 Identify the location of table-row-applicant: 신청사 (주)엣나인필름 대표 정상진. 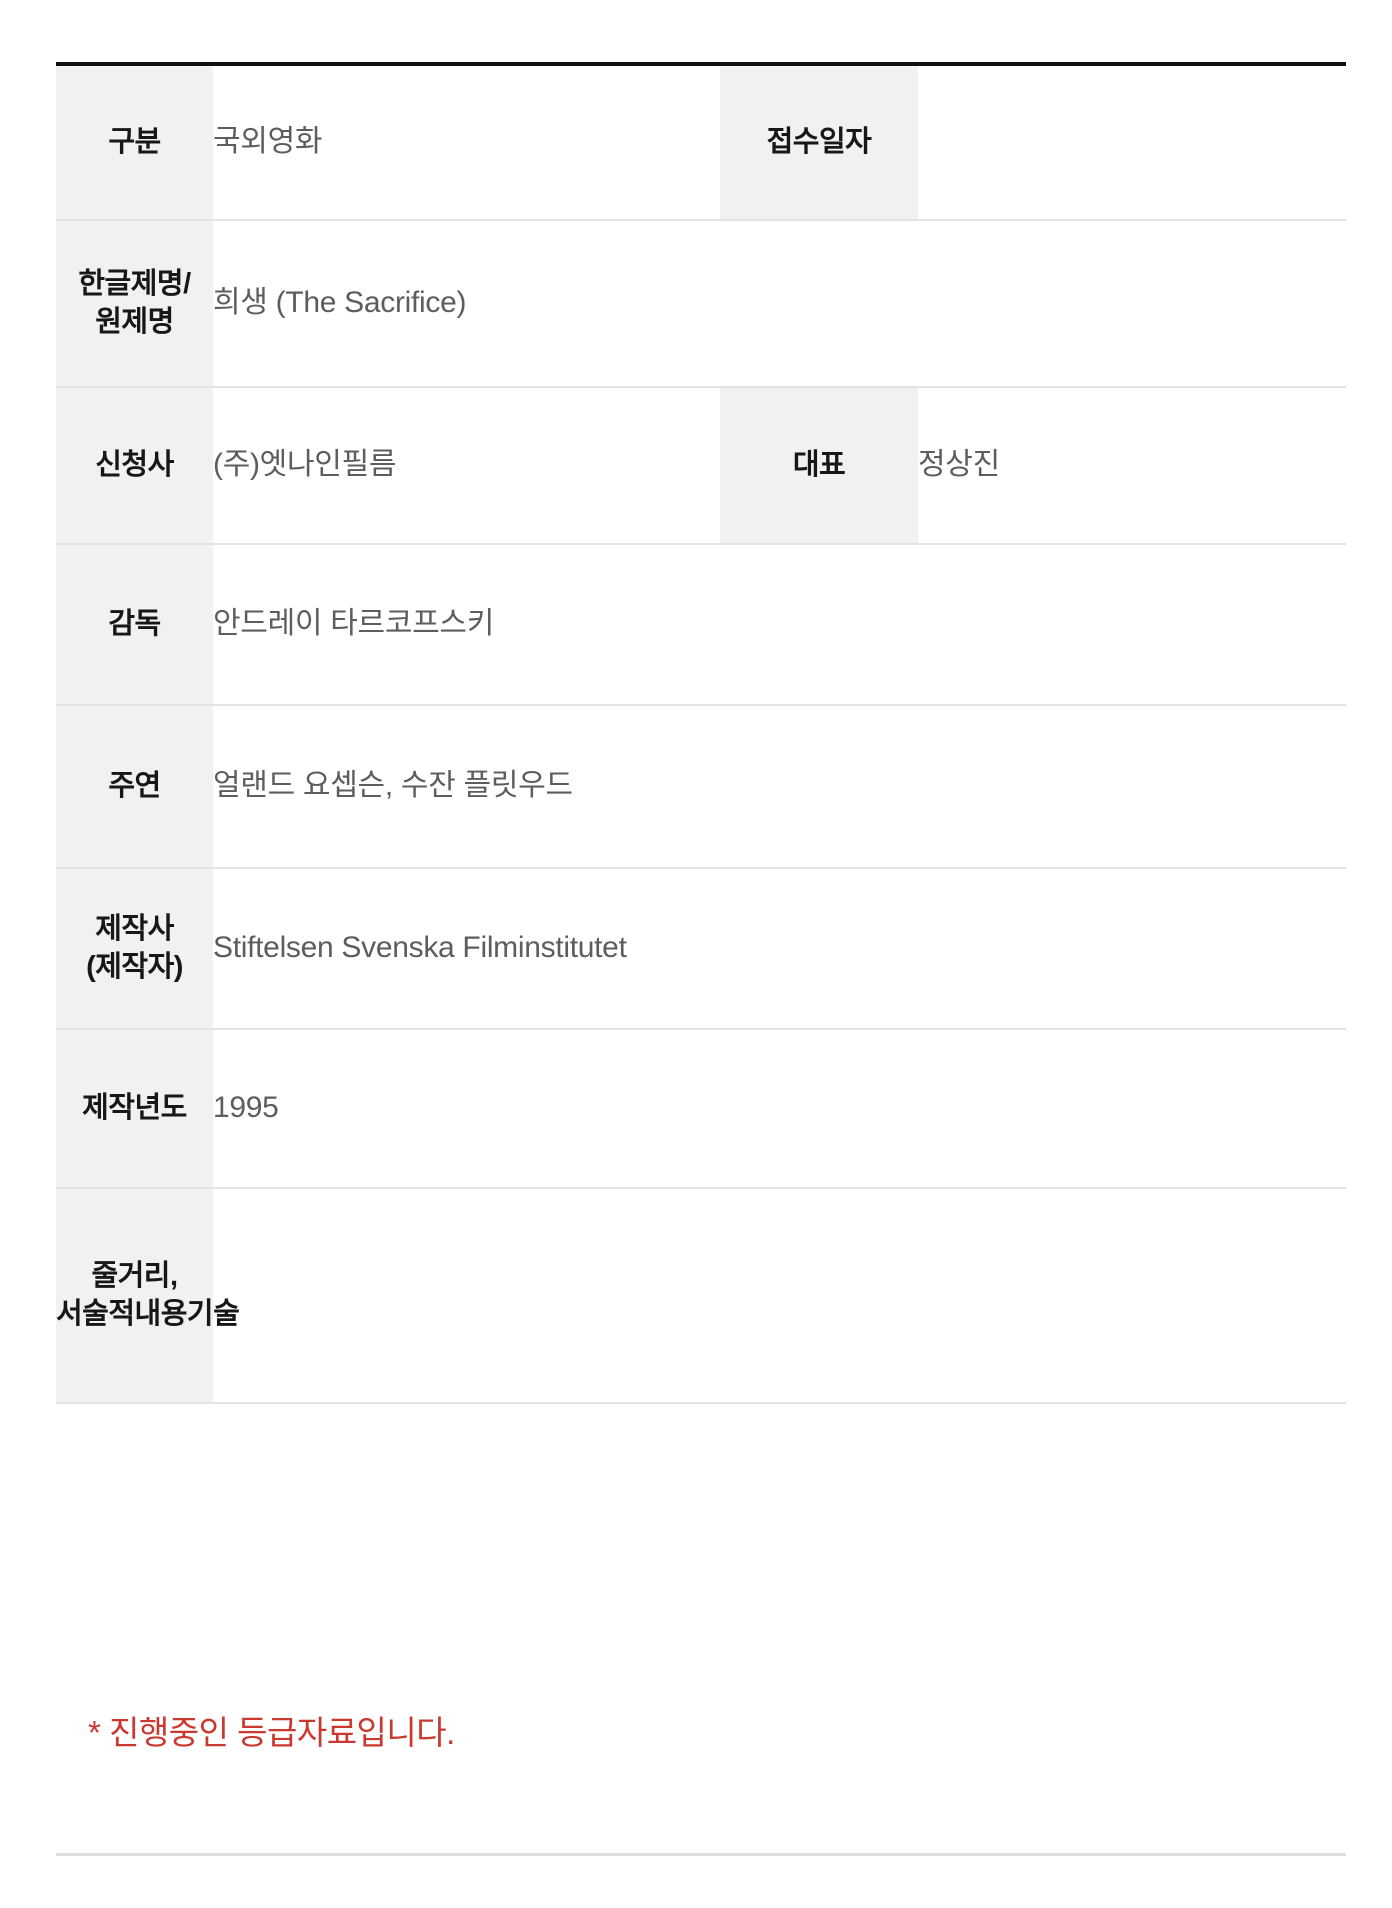
(701, 465).